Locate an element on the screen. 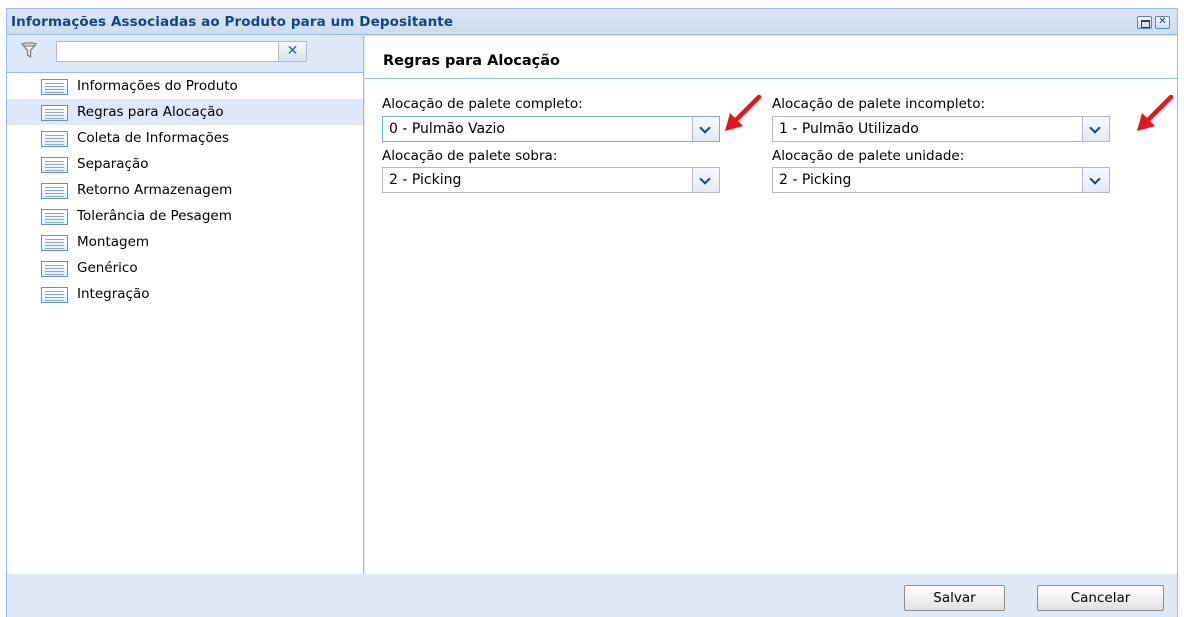 Image resolution: width=1184 pixels, height=617 pixels. nav-item-label: Informações do Produto is located at coordinates (157, 86).